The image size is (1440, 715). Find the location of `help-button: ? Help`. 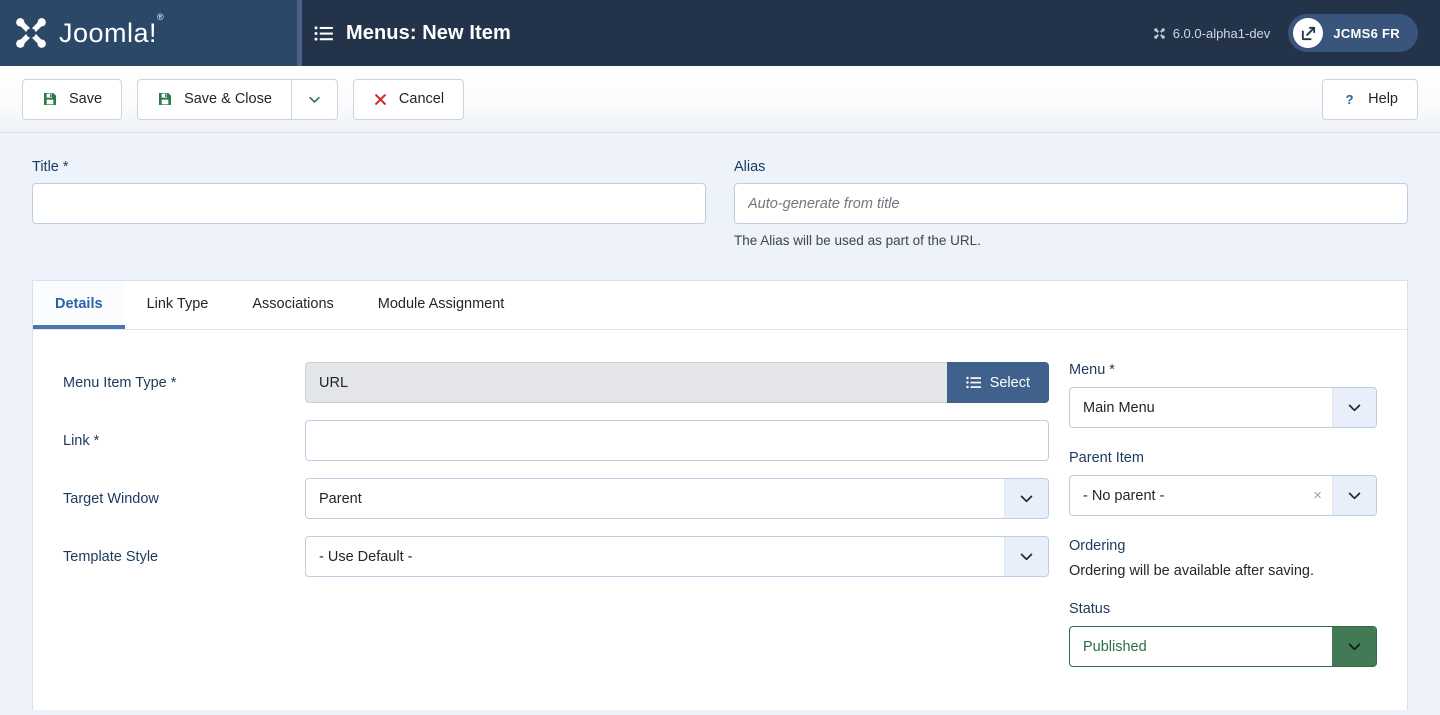

help-button: ? Help is located at coordinates (1370, 99).